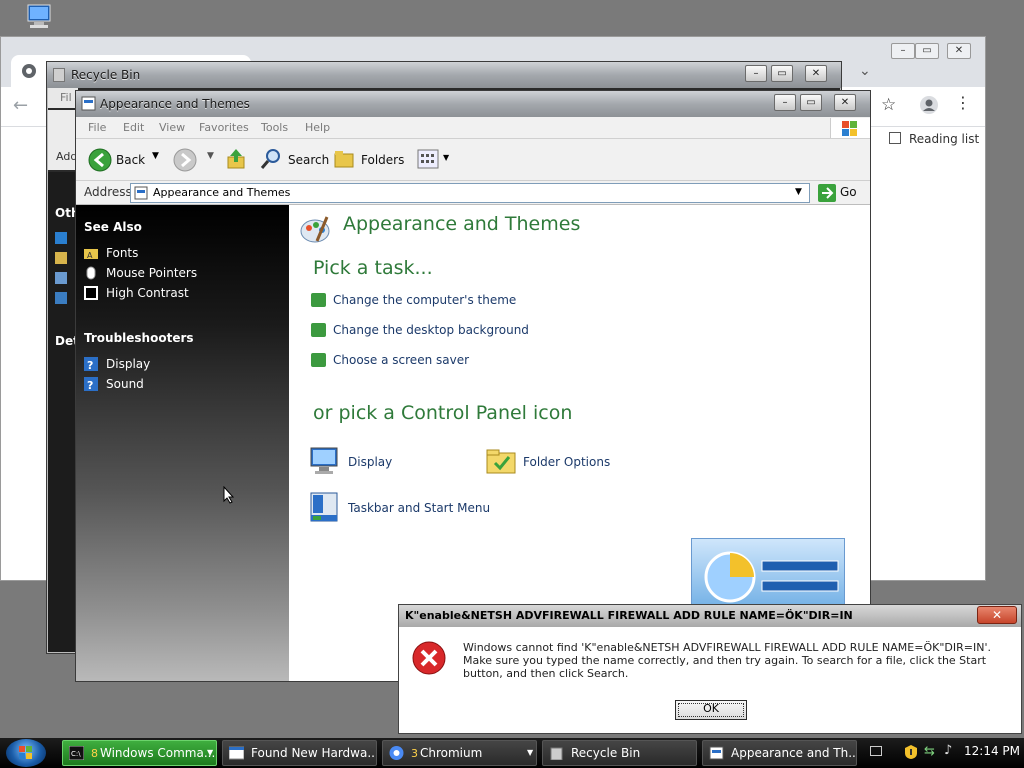 Image resolution: width=1024 pixels, height=768 pixels. I want to click on desktop-computer-icon, so click(39, 17).